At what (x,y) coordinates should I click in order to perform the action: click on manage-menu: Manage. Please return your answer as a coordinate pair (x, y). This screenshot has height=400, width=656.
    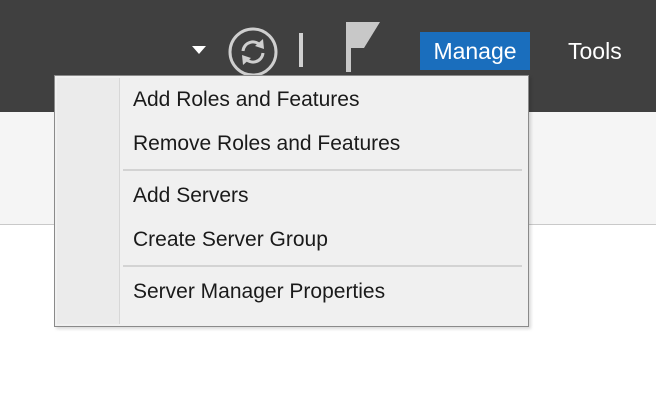
    Looking at the image, I should click on (475, 51).